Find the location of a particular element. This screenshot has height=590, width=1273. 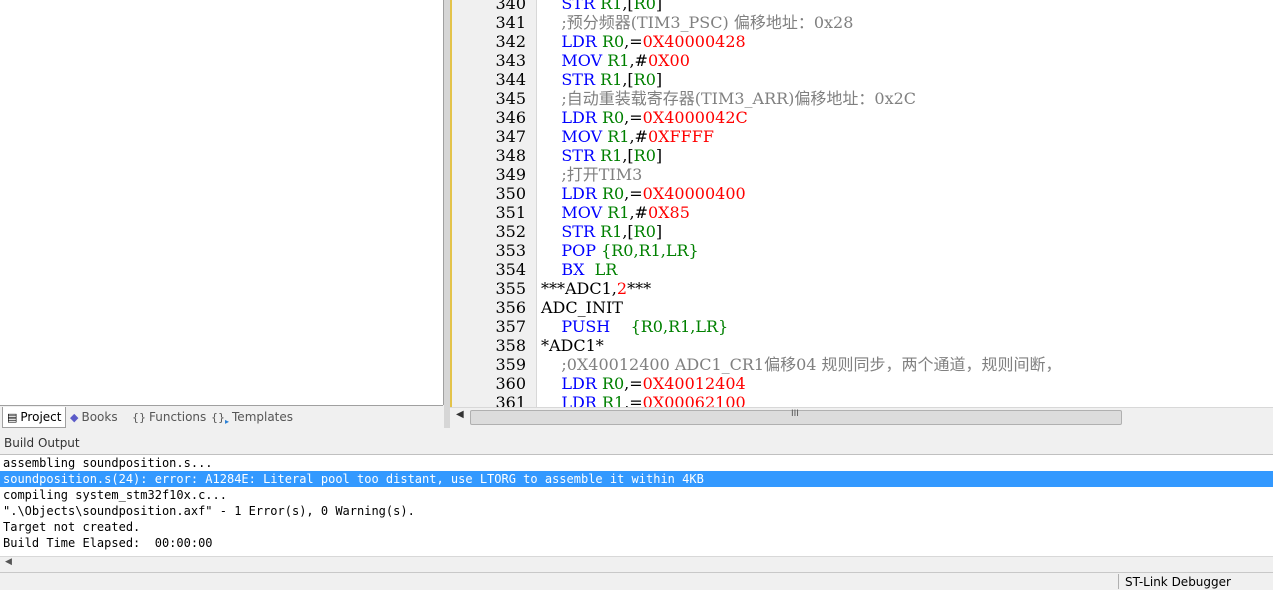

line-number: 353 is located at coordinates (510, 250).